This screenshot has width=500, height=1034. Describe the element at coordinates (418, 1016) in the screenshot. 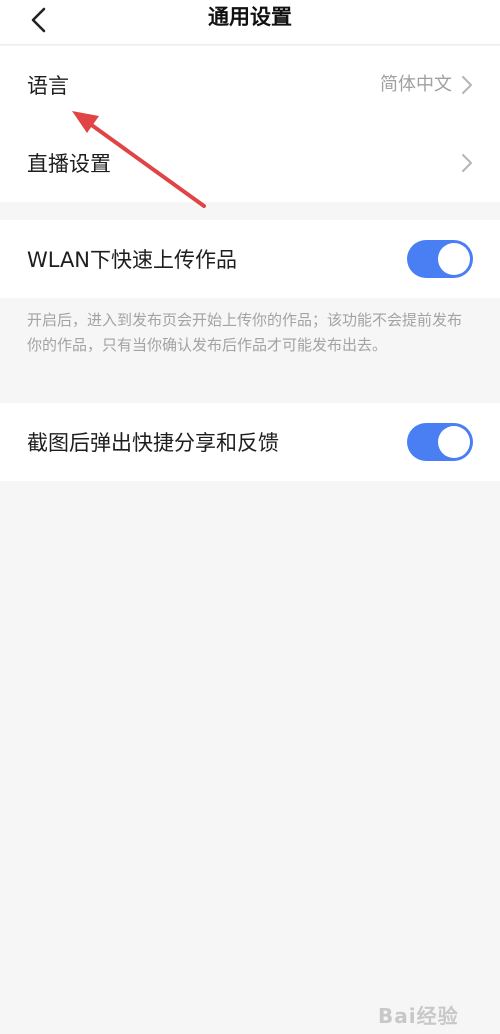

I see `watermark-text: Bai经验` at that location.